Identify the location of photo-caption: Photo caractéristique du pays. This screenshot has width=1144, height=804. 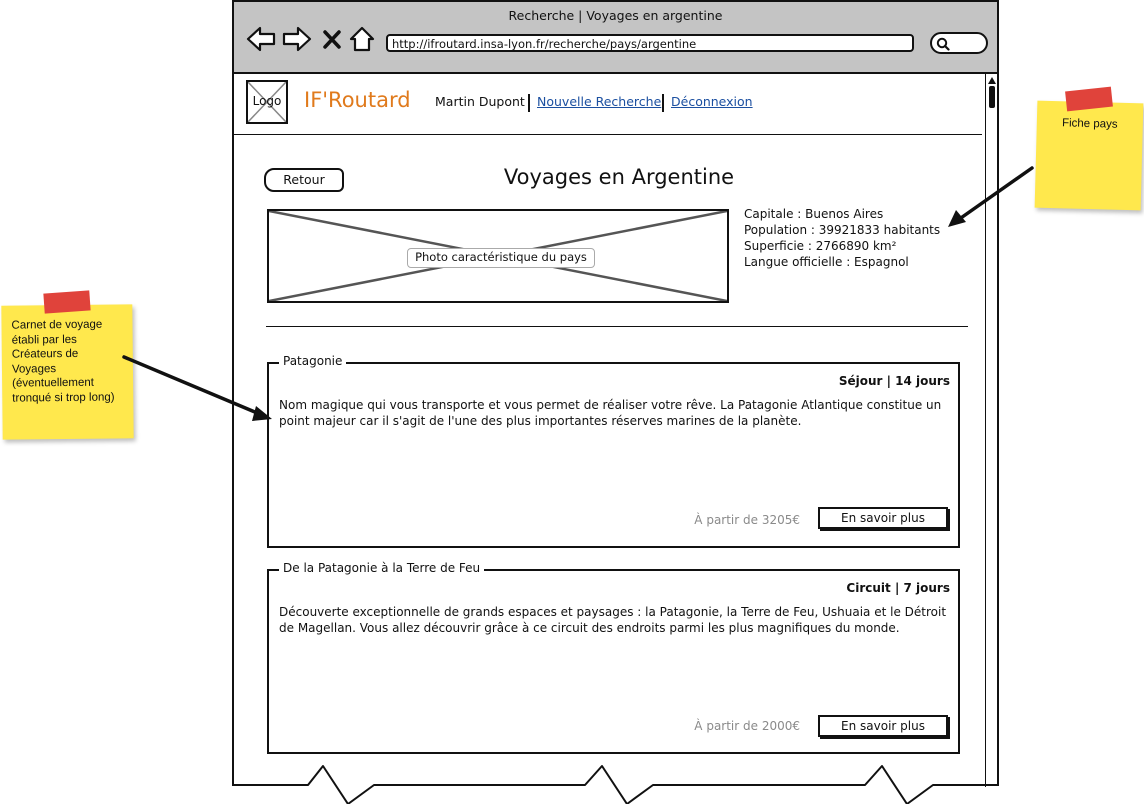
(501, 258).